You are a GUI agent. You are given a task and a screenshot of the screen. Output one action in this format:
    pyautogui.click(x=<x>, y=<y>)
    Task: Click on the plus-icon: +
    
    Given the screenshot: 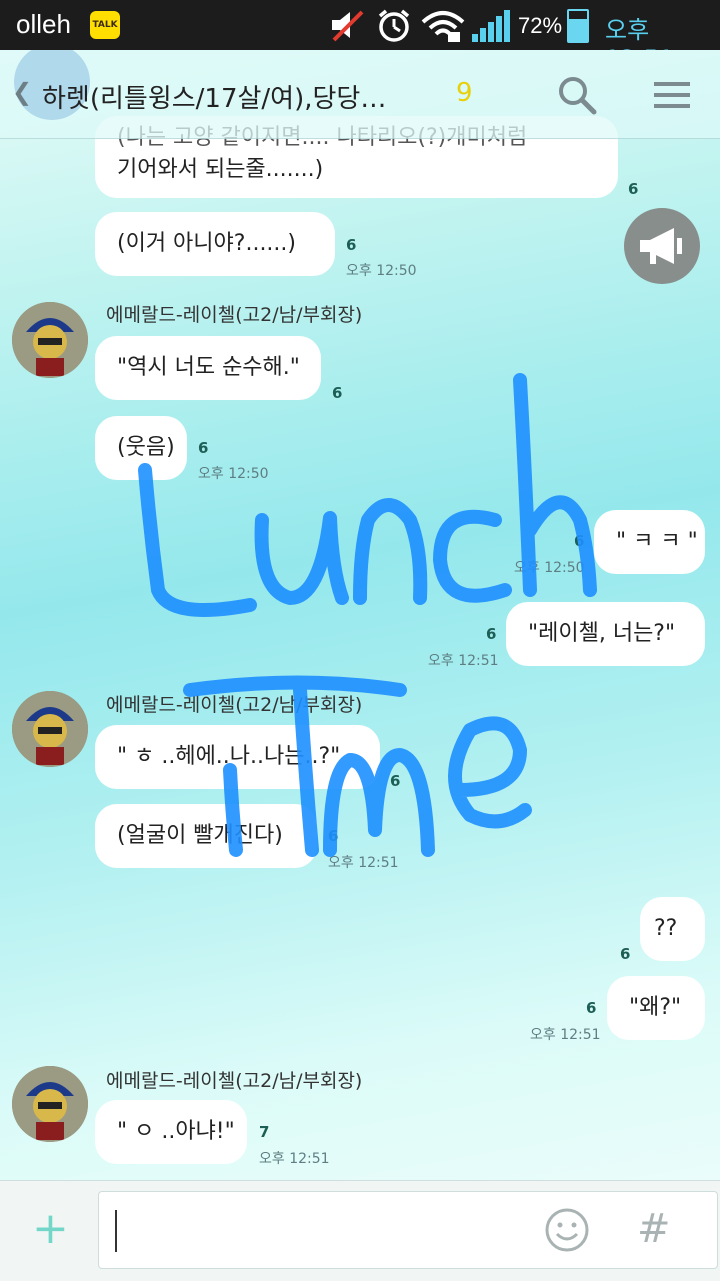 What is the action you would take?
    pyautogui.click(x=50, y=1229)
    